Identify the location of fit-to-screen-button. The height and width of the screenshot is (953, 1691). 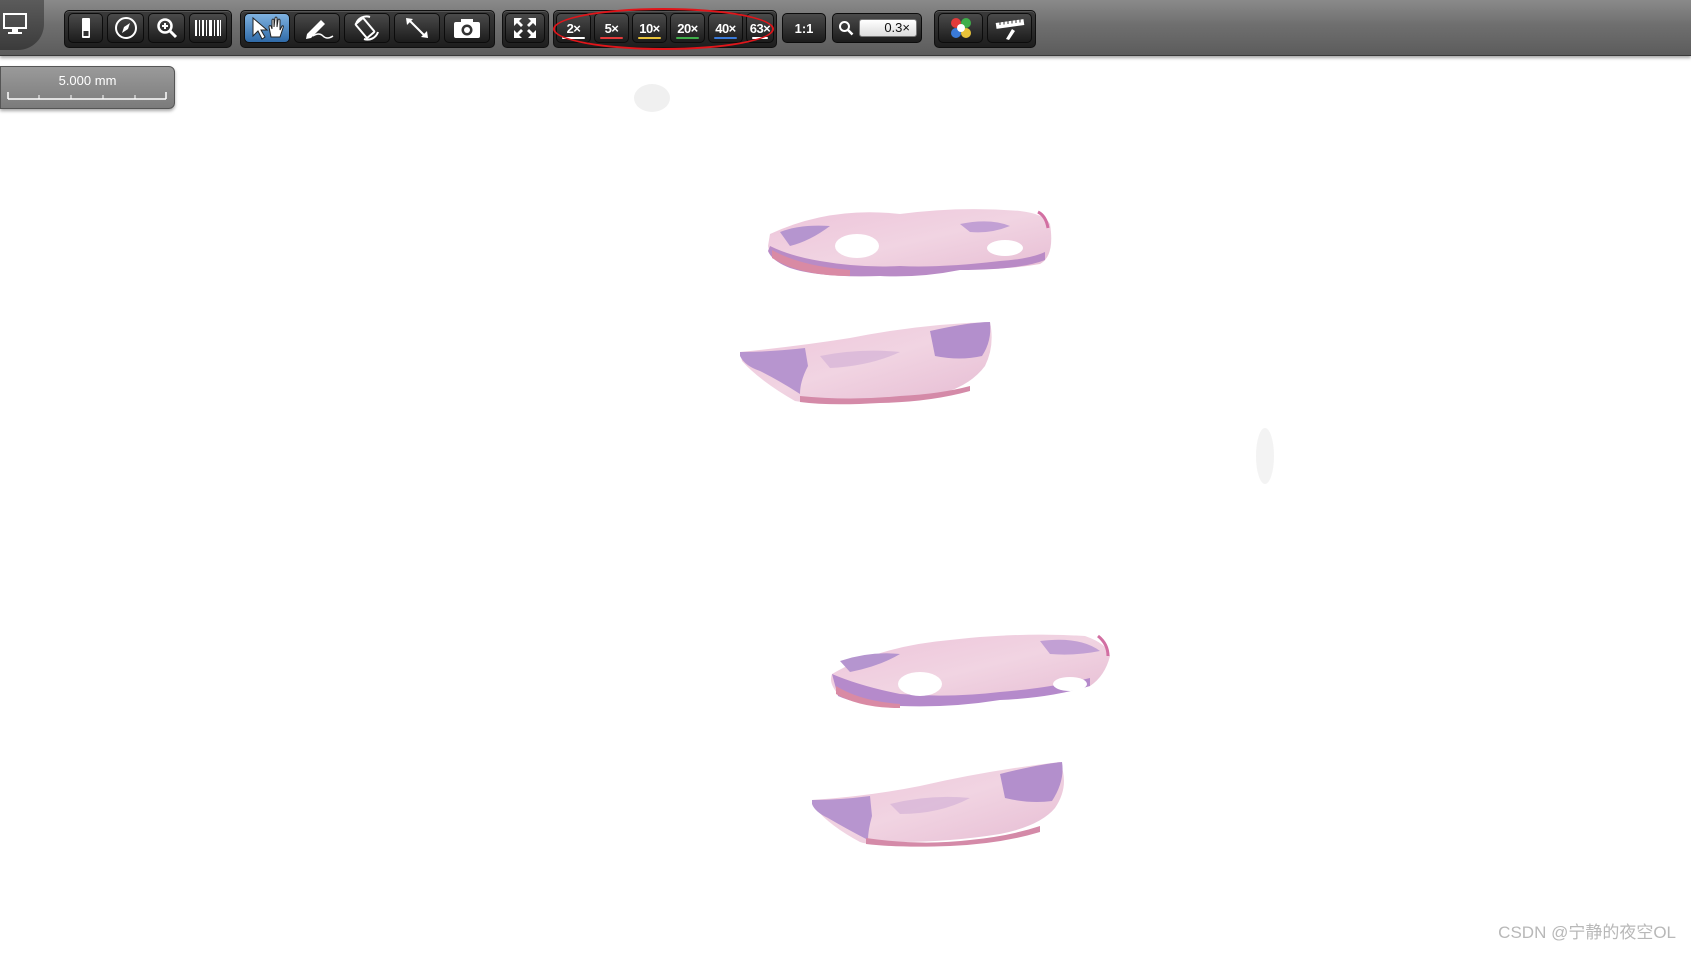
(525, 28).